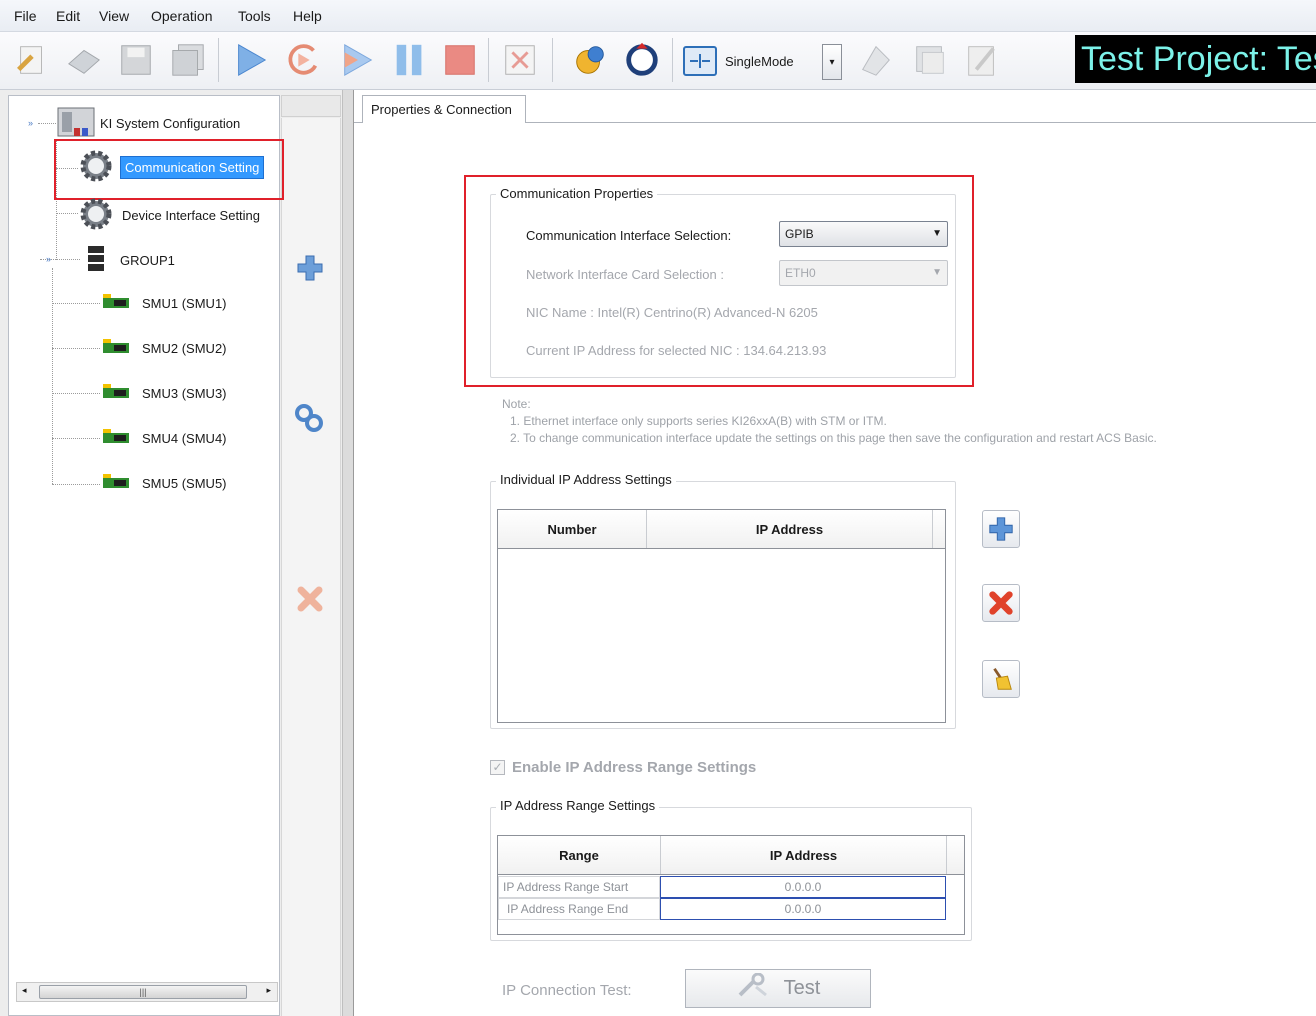 The image size is (1316, 1016). I want to click on configure-icon, so click(590, 60).